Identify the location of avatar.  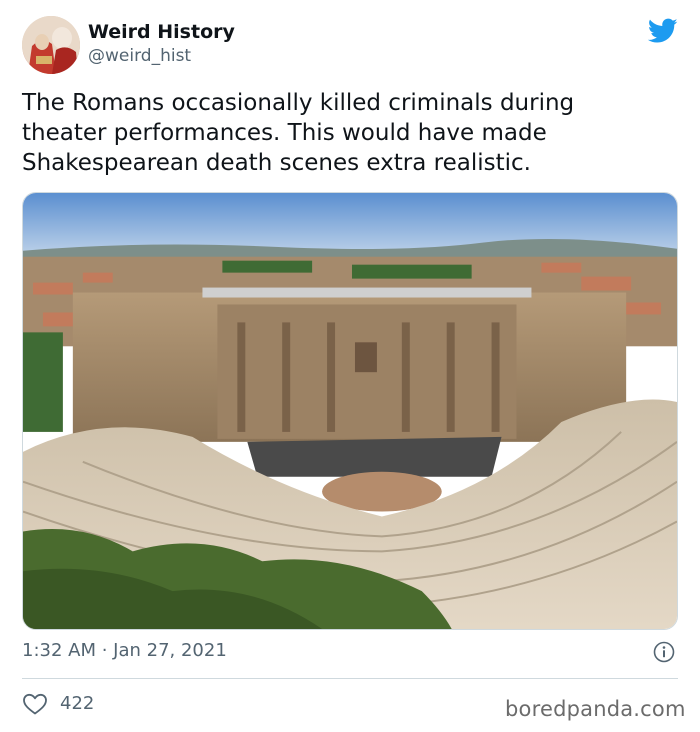
(51, 45).